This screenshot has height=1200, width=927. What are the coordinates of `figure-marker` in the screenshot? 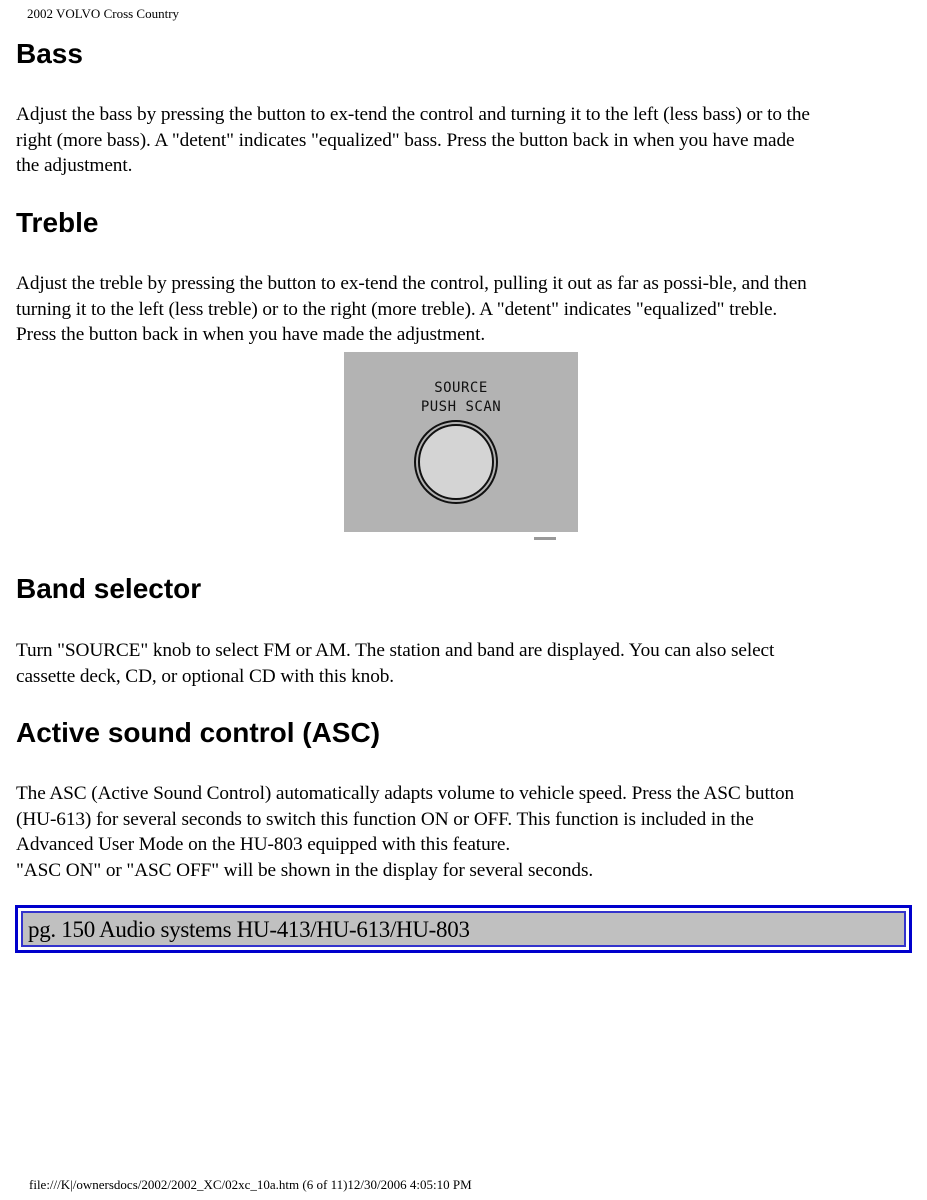 It's located at (545, 538).